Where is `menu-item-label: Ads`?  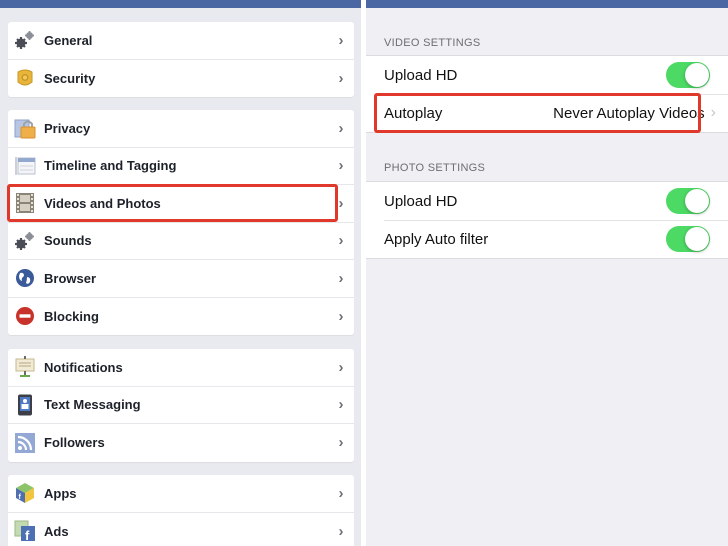
menu-item-label: Ads is located at coordinates (56, 531).